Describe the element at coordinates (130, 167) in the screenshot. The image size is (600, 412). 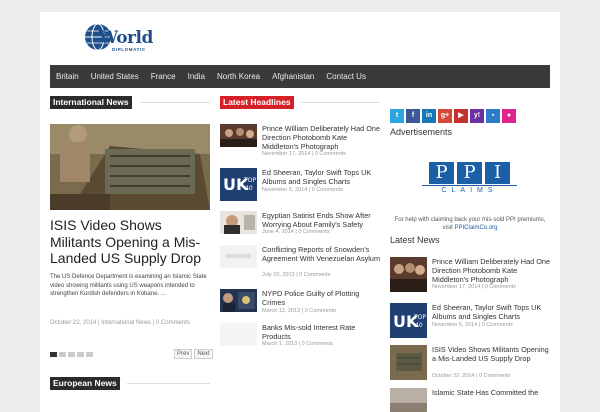
I see `featured-image` at that location.